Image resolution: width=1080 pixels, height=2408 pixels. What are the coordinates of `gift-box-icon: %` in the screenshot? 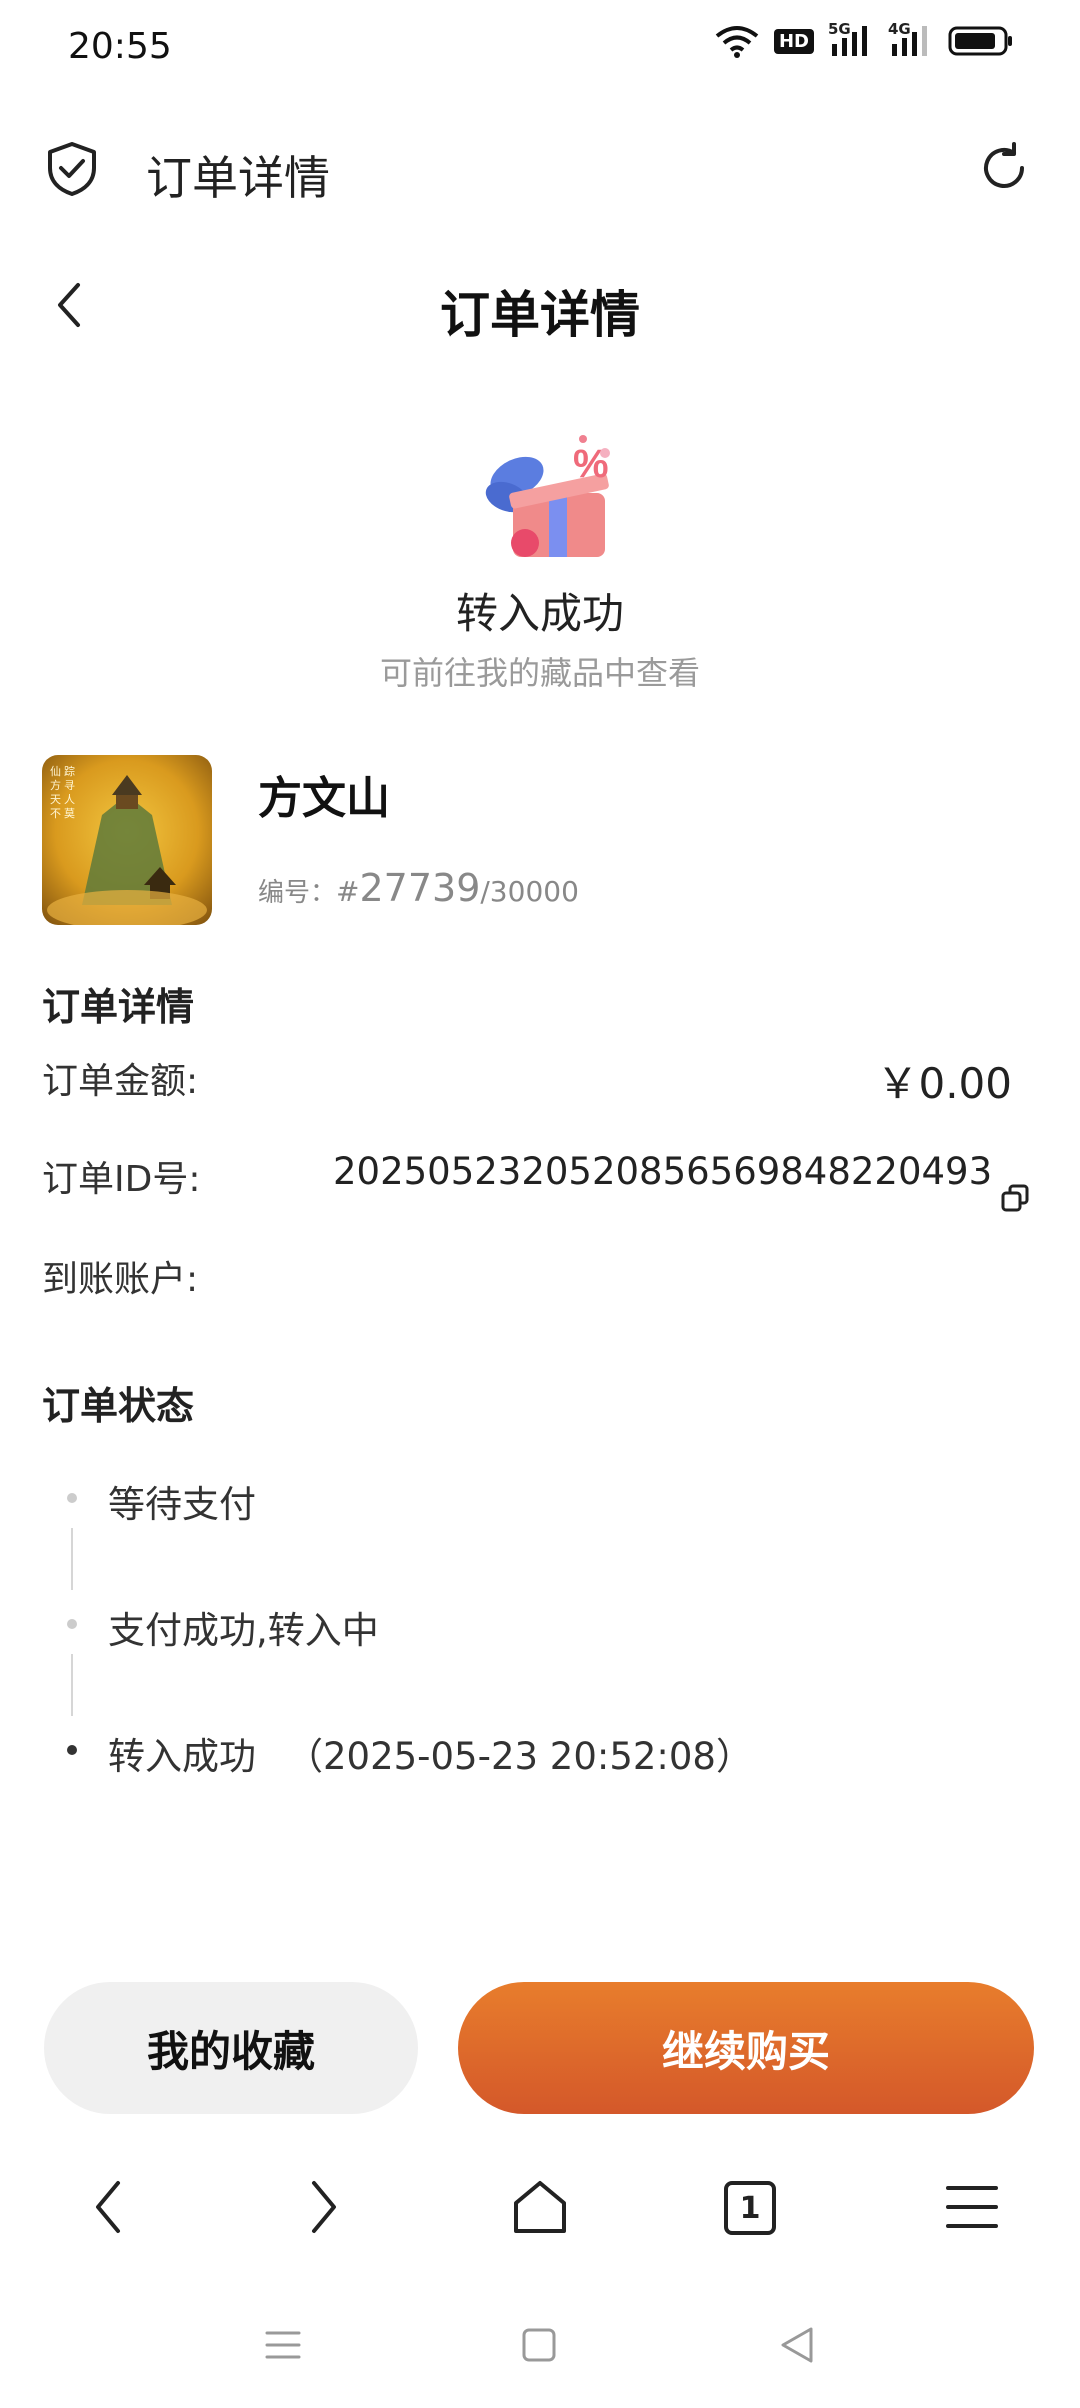 It's located at (542, 495).